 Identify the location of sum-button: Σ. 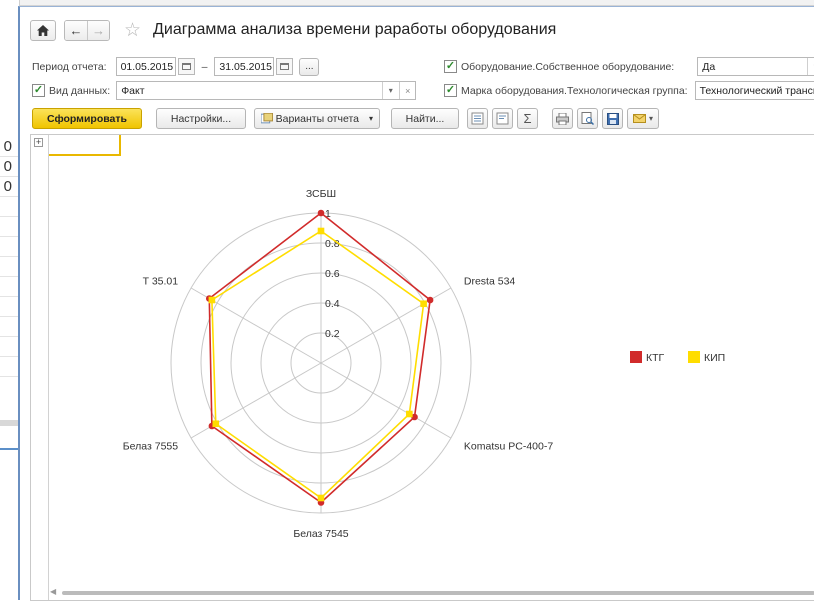
(527, 118).